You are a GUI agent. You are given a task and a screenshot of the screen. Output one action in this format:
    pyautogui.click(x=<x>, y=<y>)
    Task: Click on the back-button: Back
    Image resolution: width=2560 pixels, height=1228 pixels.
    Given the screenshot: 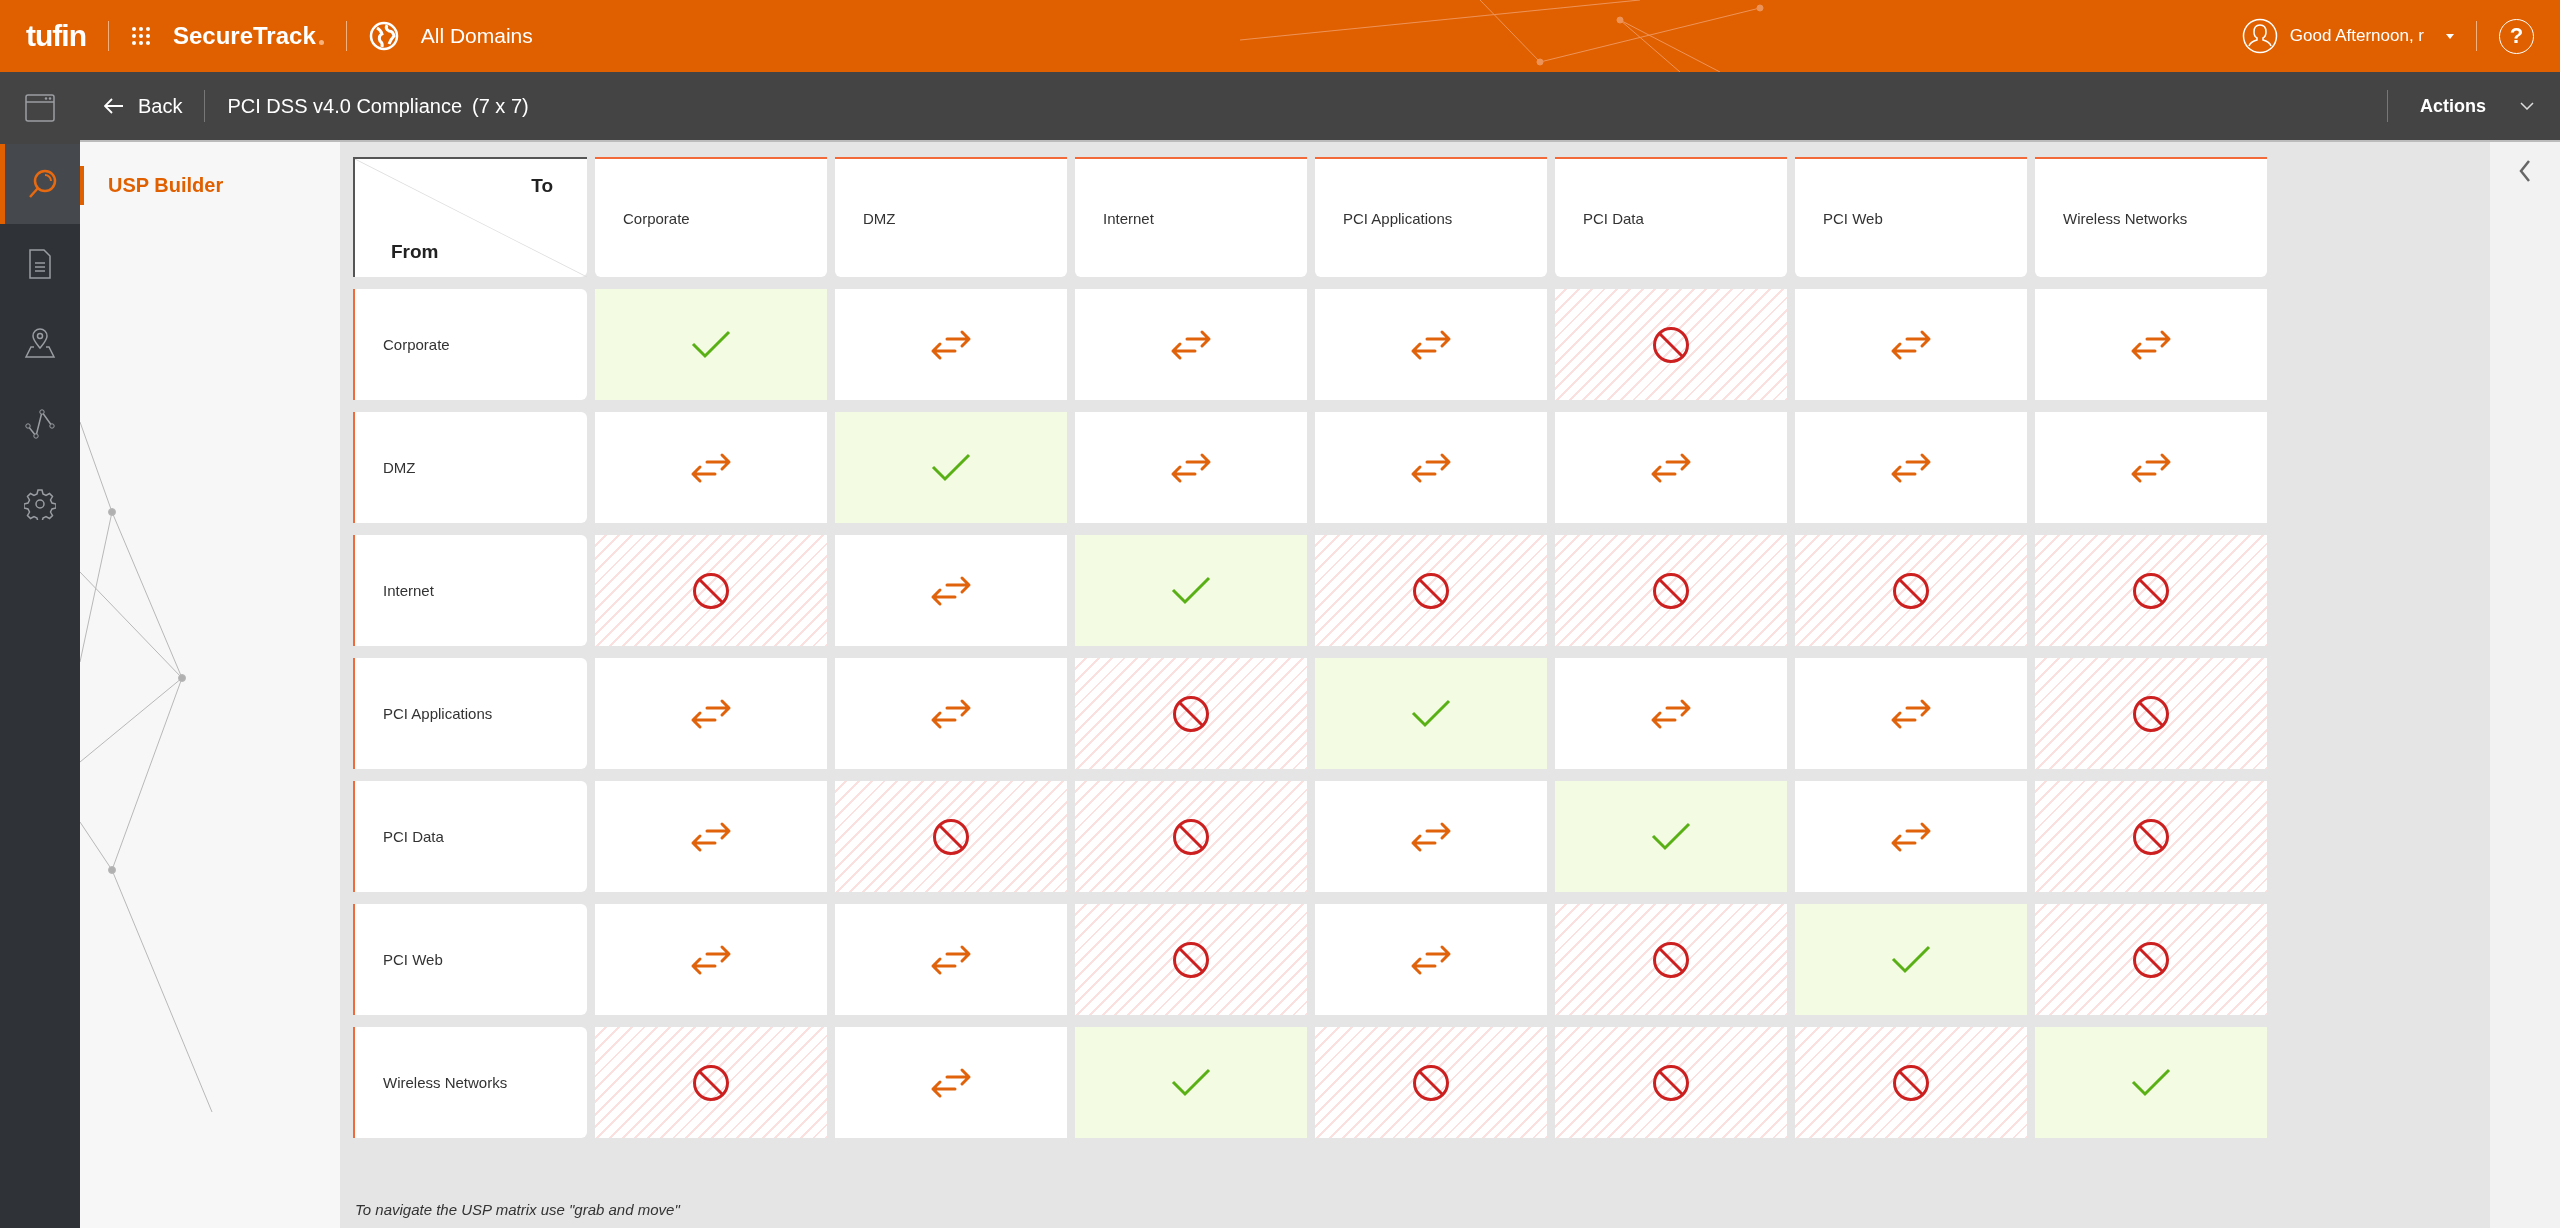 What is the action you would take?
    pyautogui.click(x=143, y=106)
    